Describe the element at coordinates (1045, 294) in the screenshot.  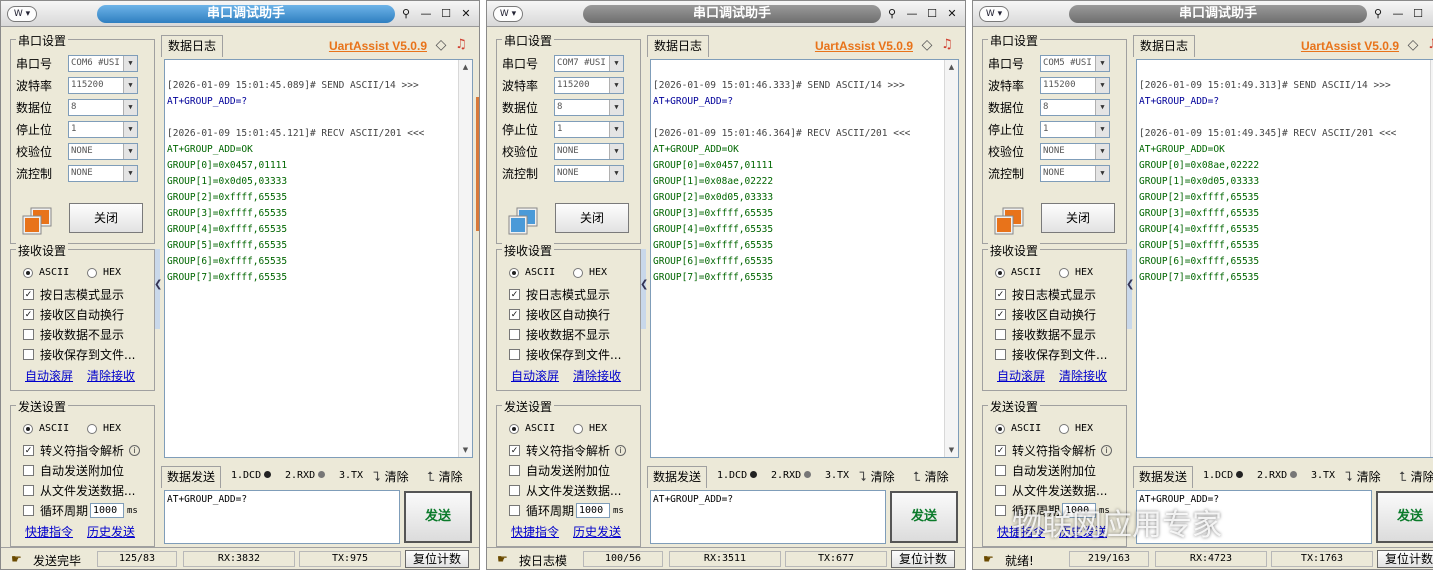
I see `log-mode-checkbox: ✓ 按日志模式显示` at that location.